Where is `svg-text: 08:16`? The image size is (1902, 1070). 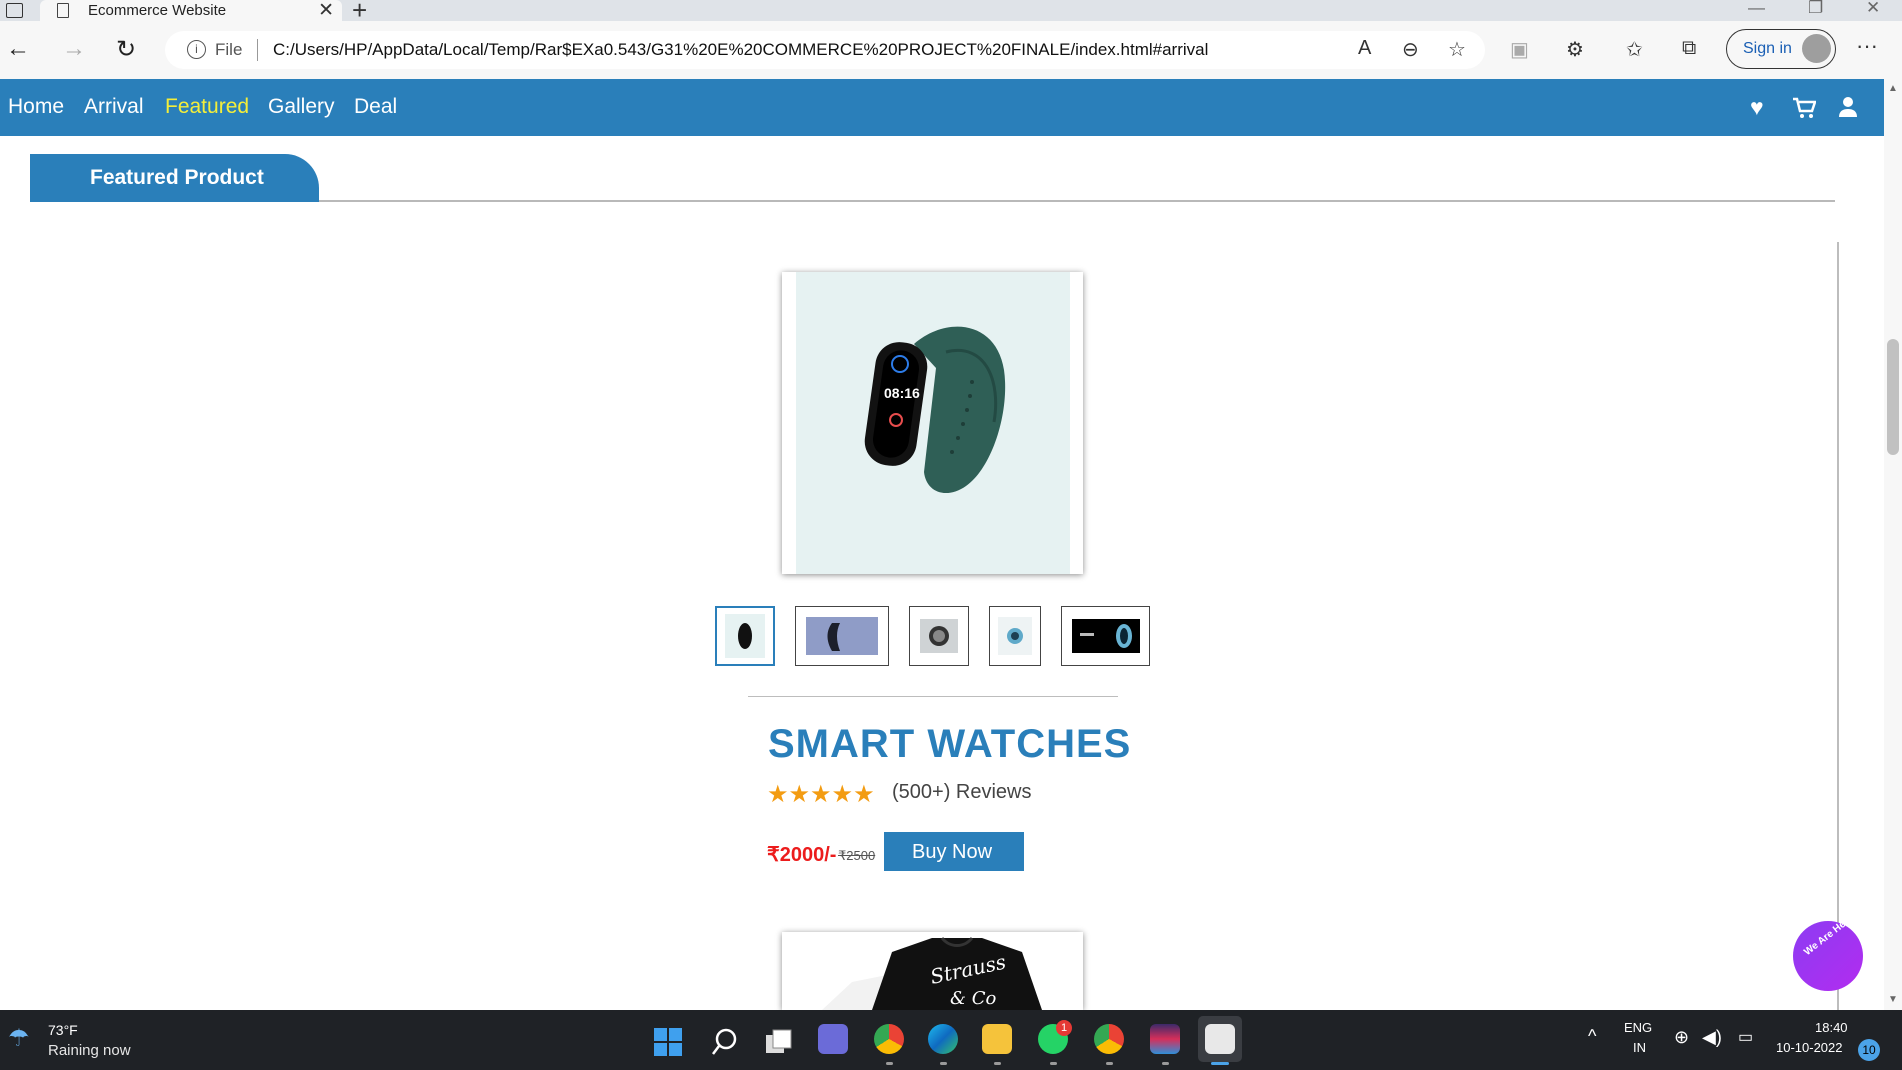 svg-text: 08:16 is located at coordinates (902, 393).